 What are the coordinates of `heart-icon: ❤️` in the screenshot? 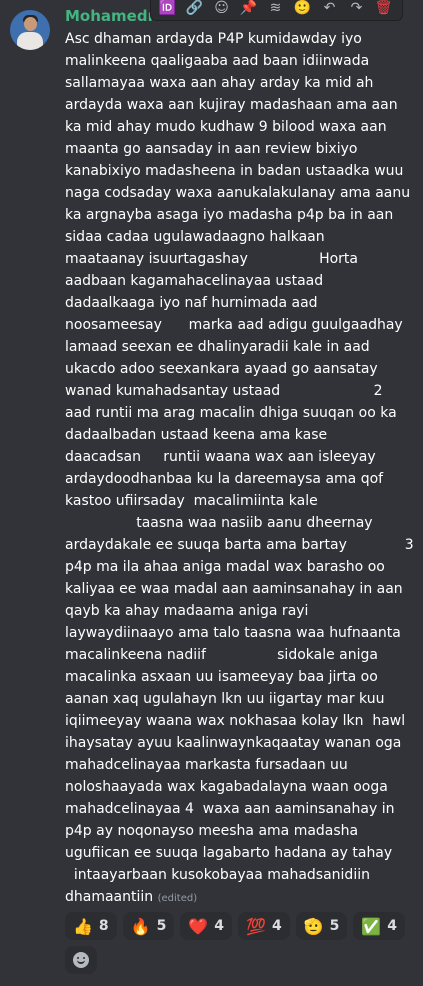 It's located at (198, 926).